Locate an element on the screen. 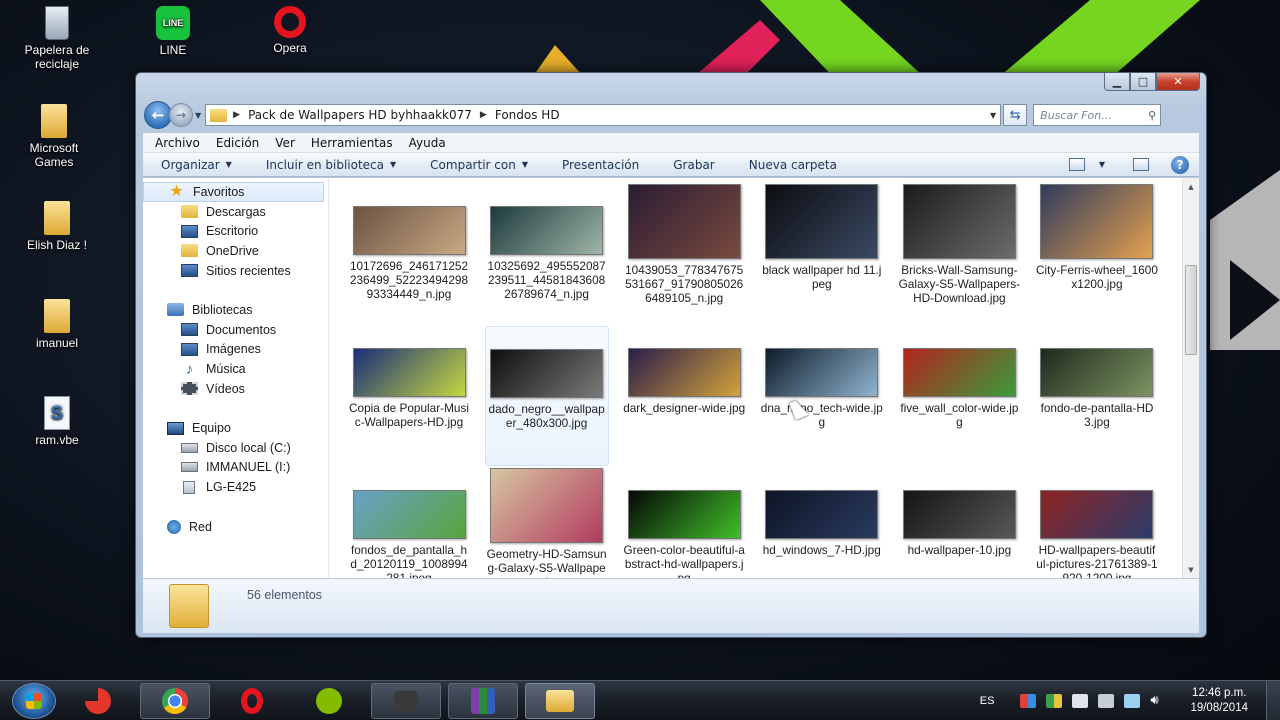 The image size is (1280, 720). minimize-button: ▁ is located at coordinates (1117, 82).